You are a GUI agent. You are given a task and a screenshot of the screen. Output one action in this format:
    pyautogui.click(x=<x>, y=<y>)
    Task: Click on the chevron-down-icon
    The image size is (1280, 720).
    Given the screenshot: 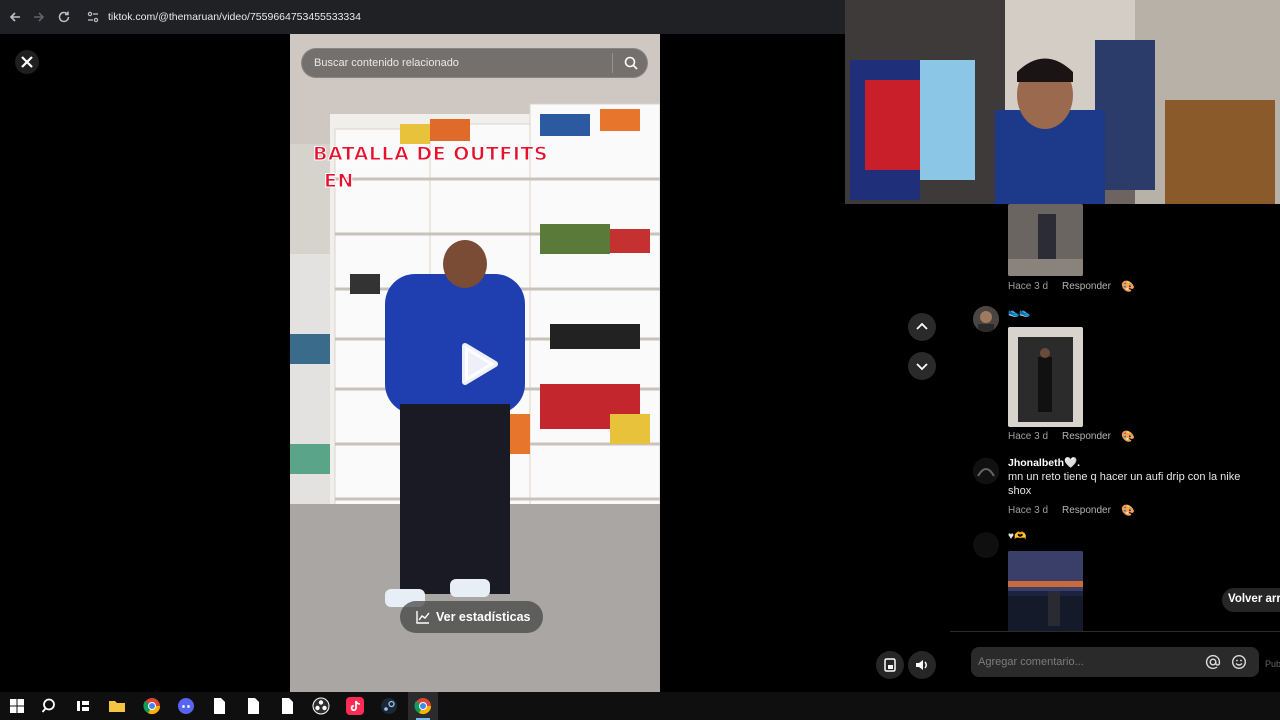 What is the action you would take?
    pyautogui.click(x=922, y=367)
    